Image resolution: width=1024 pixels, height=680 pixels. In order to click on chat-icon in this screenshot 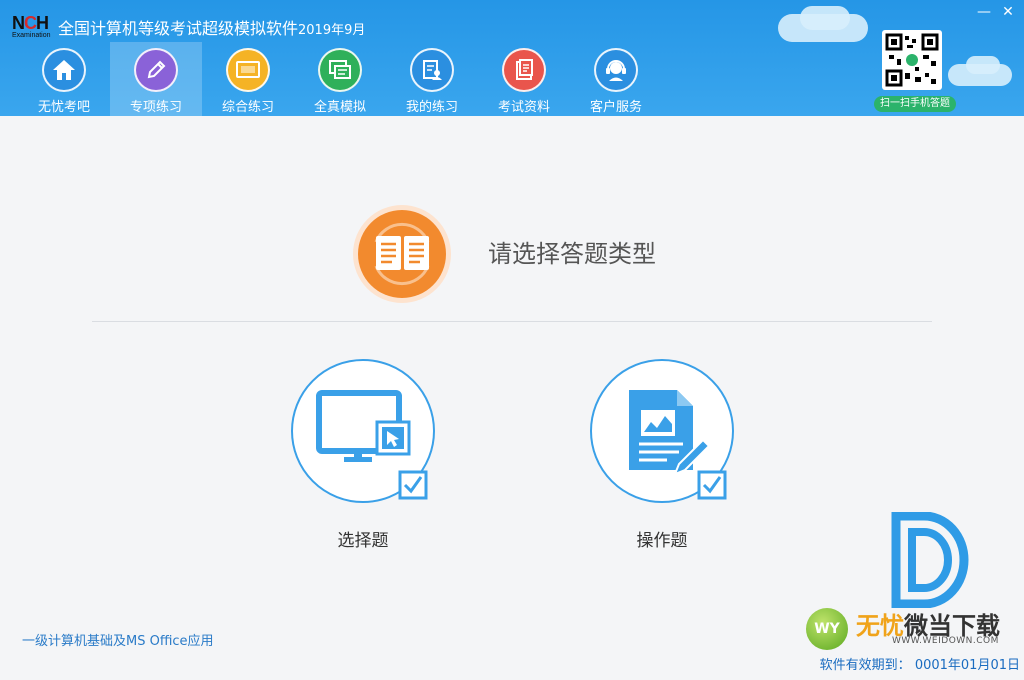, I will do `click(340, 70)`.